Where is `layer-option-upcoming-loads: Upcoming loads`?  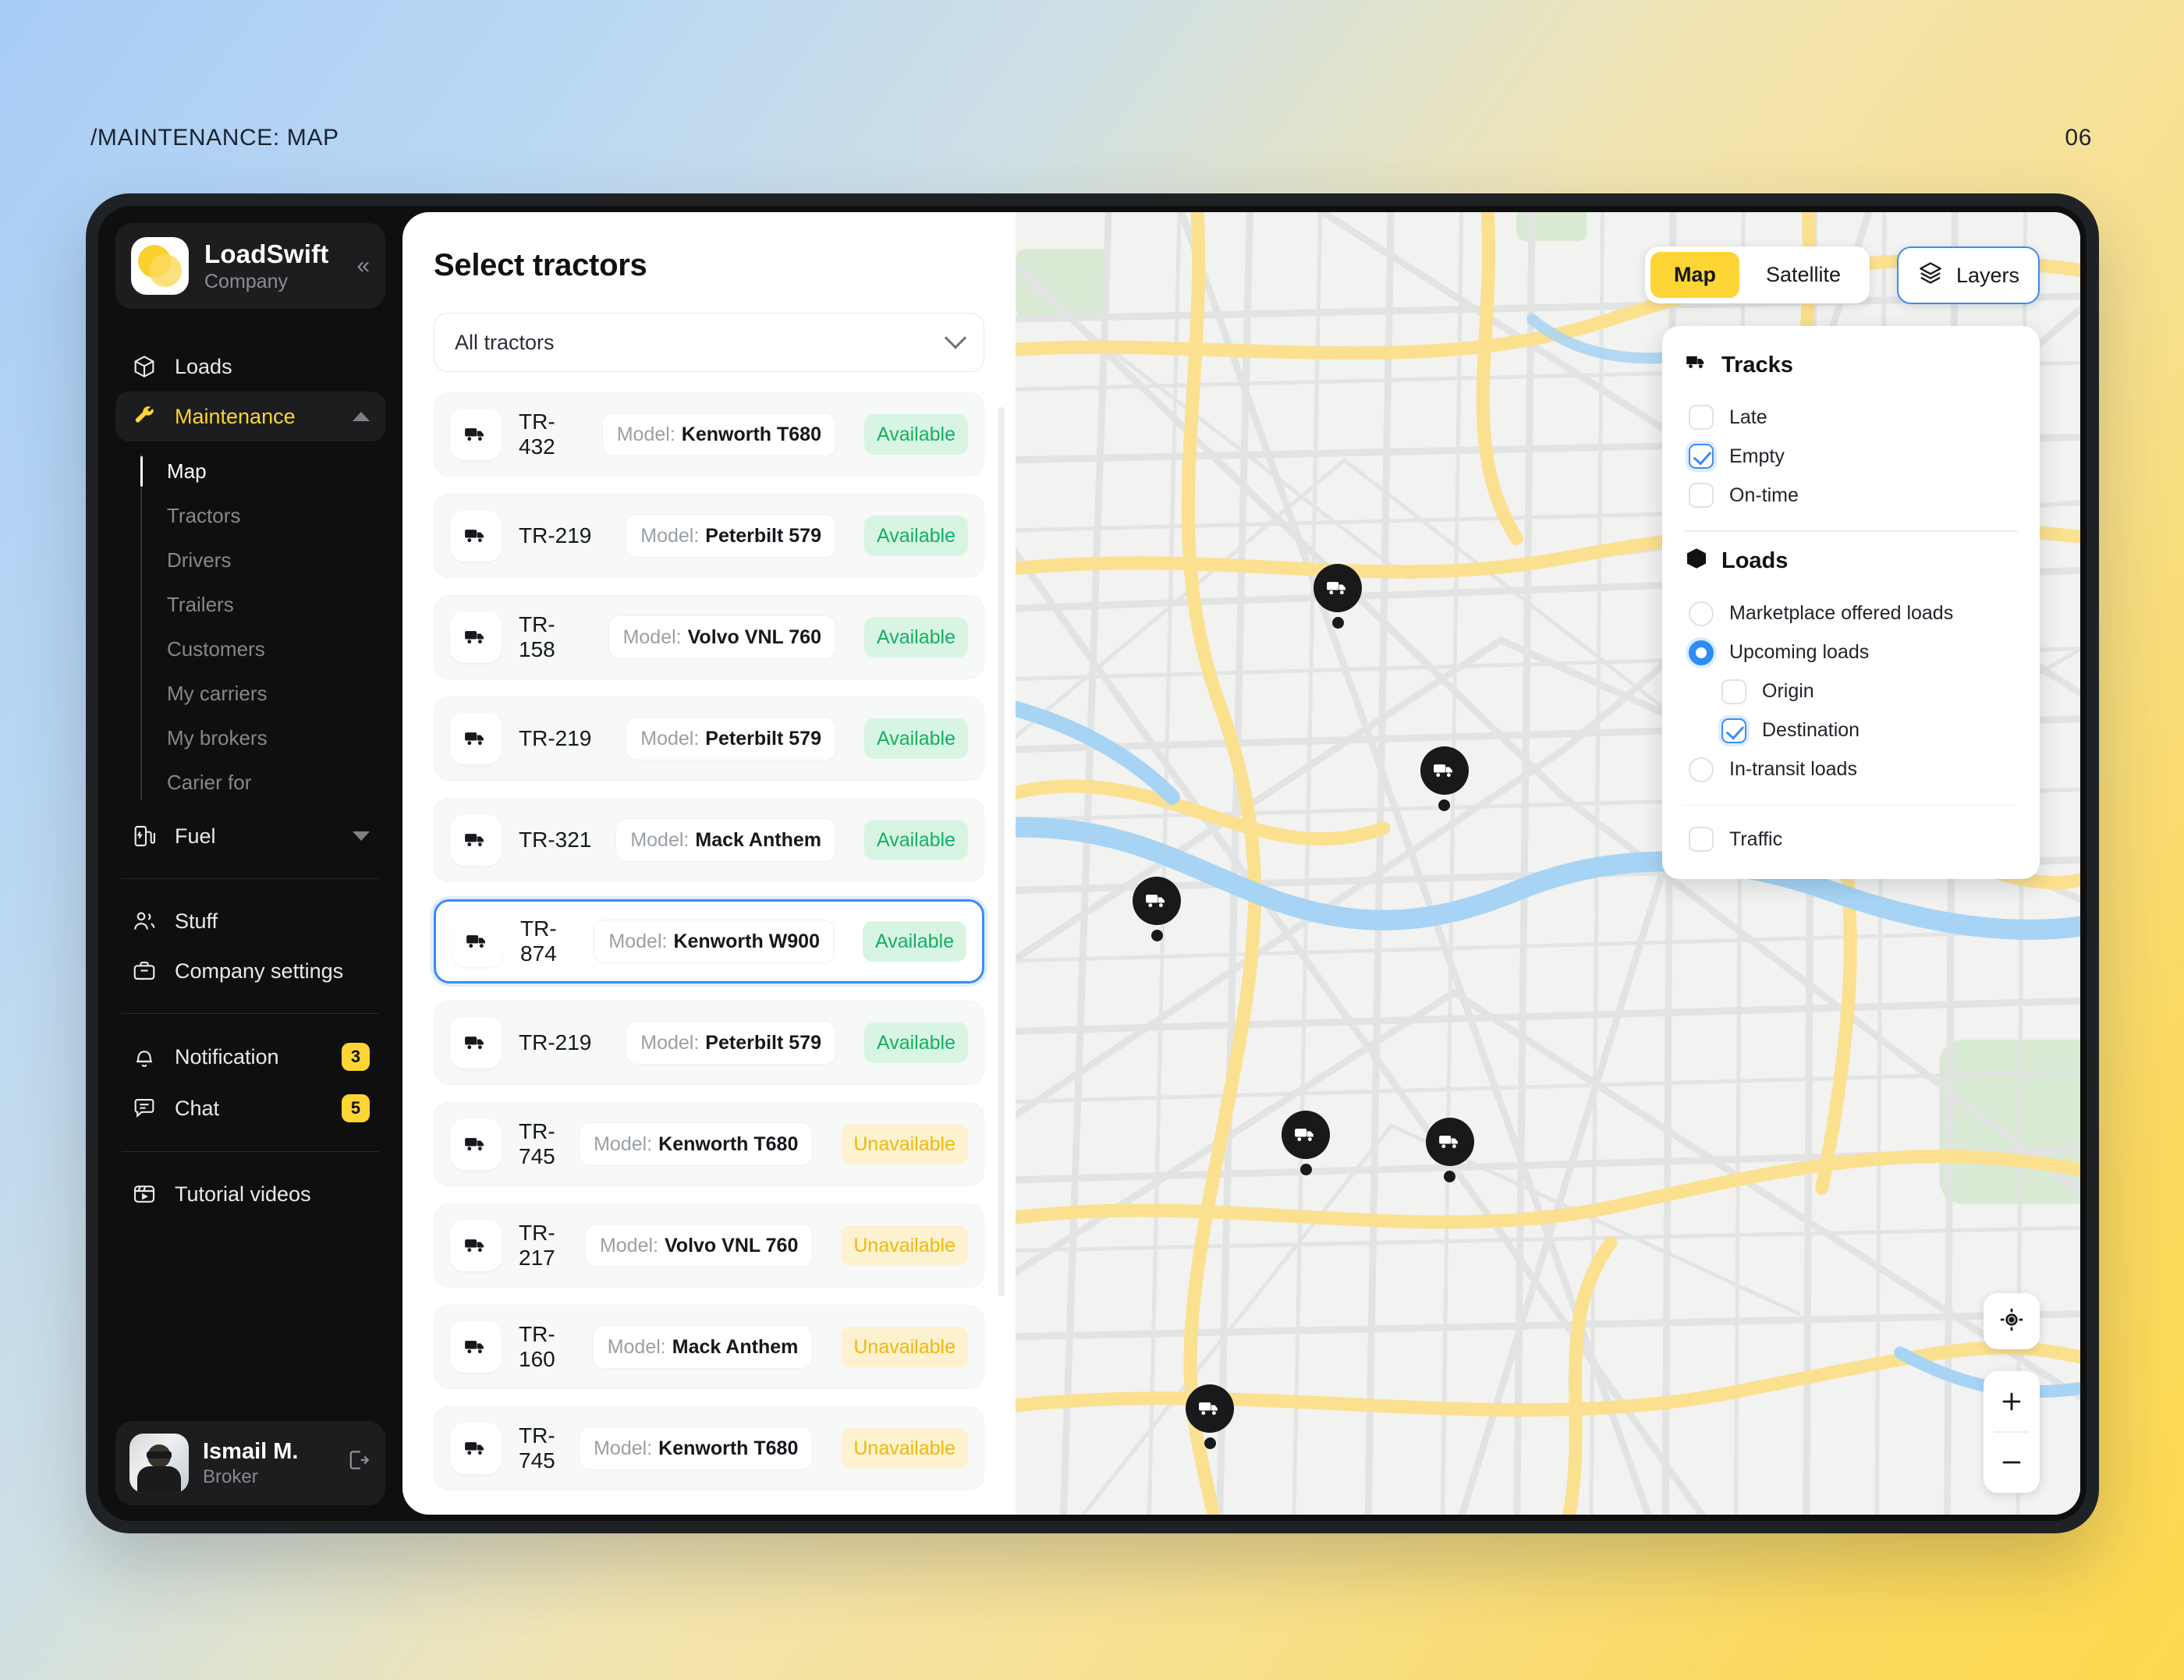 layer-option-upcoming-loads: Upcoming loads is located at coordinates (1851, 652).